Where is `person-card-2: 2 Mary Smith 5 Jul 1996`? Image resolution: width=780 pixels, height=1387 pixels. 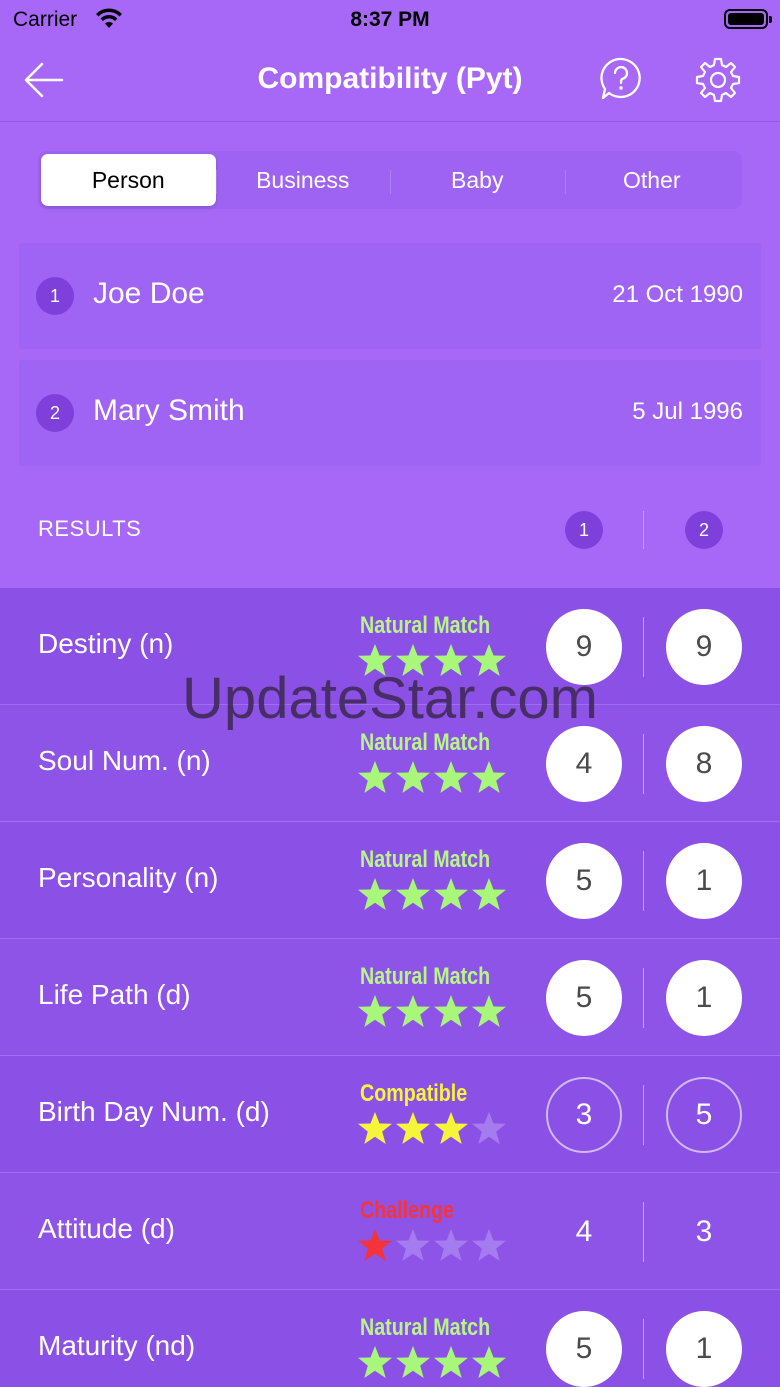
person-card-2: 2 Mary Smith 5 Jul 1996 is located at coordinates (390, 413).